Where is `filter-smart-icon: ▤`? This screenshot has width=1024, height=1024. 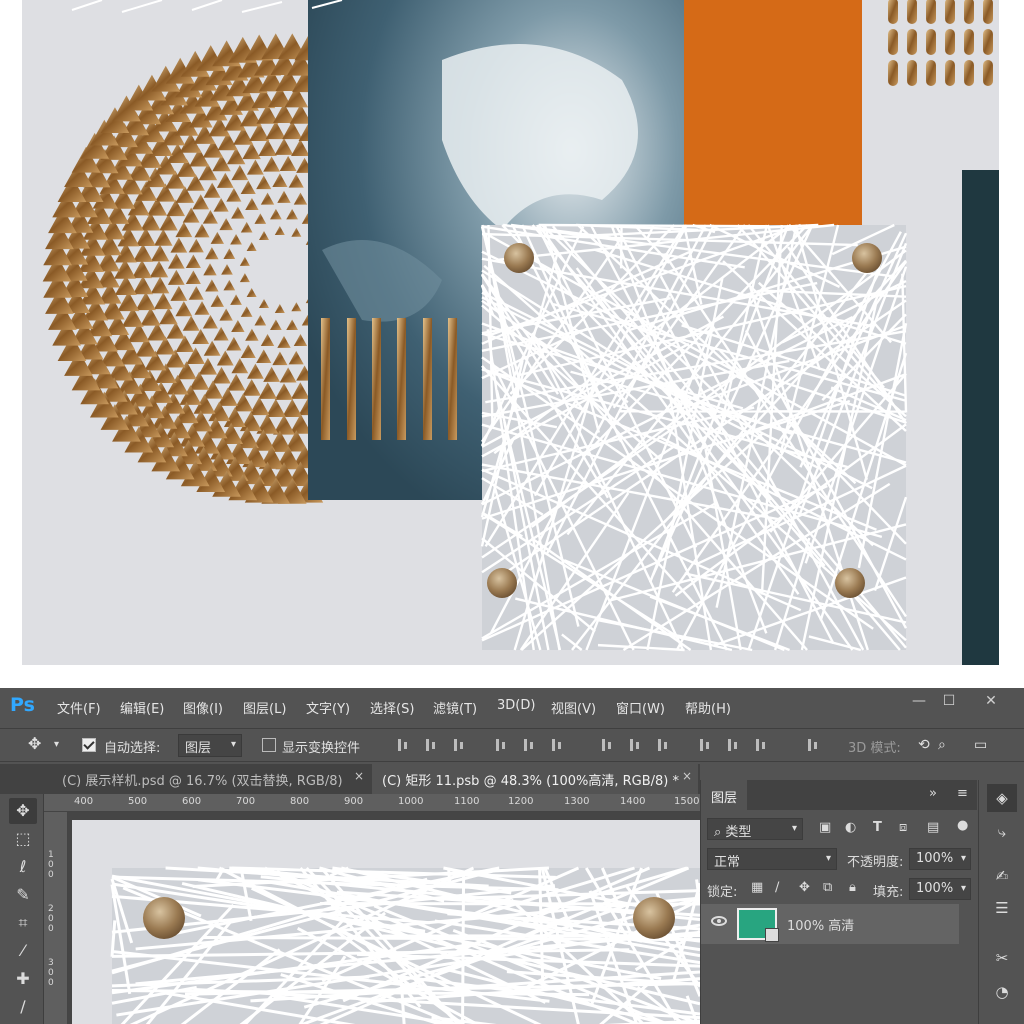 filter-smart-icon: ▤ is located at coordinates (933, 827).